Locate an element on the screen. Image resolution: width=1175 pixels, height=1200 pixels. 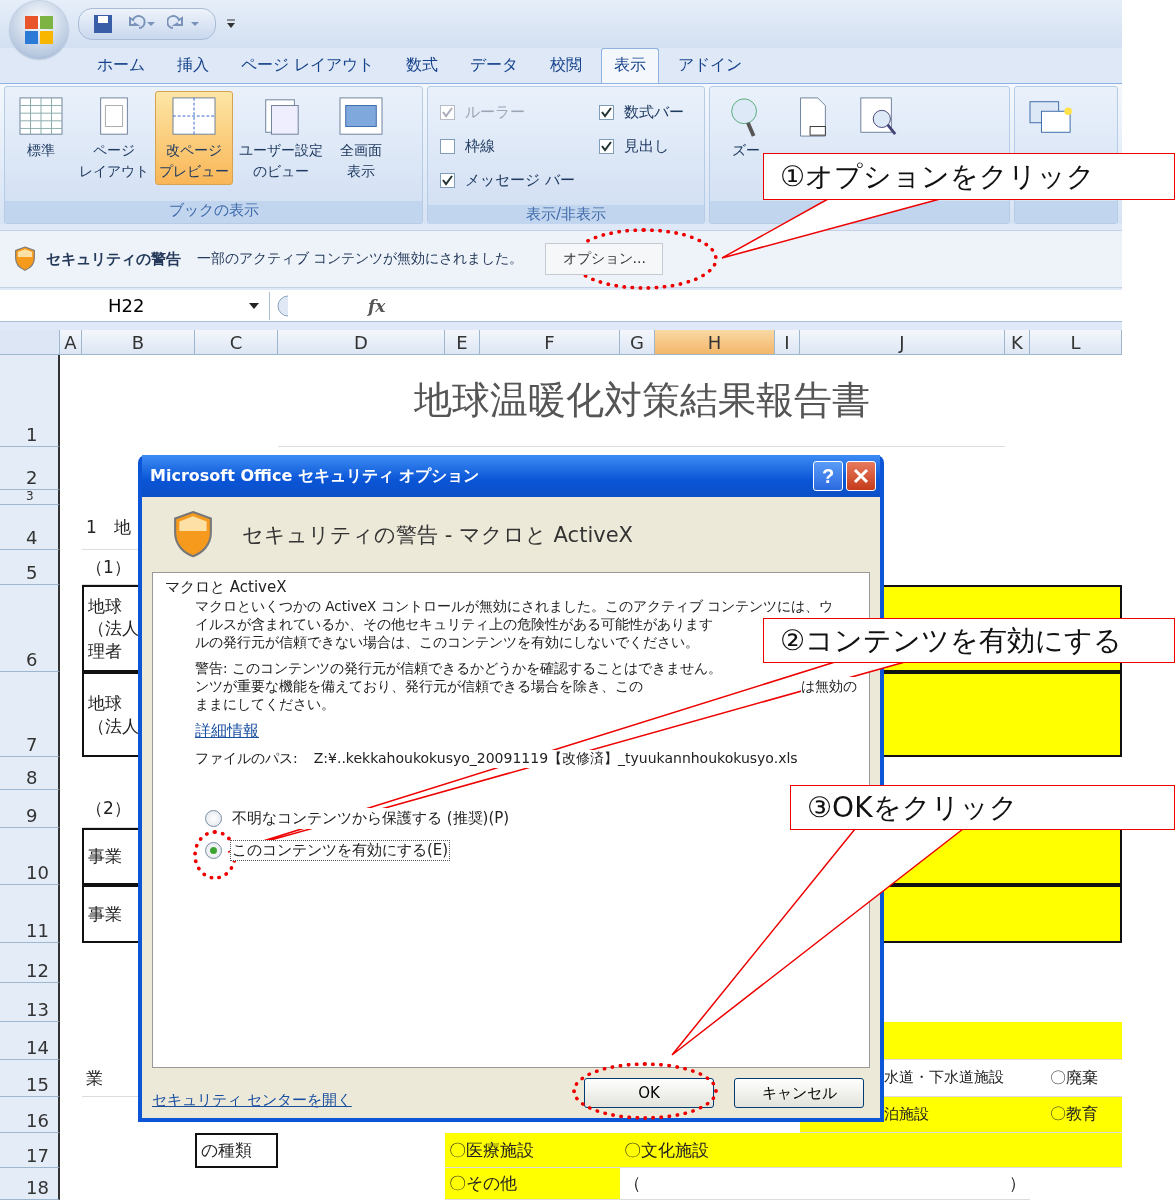
row-header: 15 is located at coordinates (30, 1078).